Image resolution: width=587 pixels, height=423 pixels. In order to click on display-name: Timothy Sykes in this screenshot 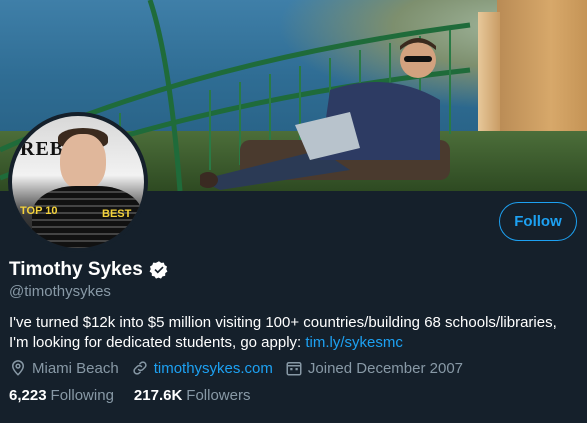, I will do `click(76, 269)`.